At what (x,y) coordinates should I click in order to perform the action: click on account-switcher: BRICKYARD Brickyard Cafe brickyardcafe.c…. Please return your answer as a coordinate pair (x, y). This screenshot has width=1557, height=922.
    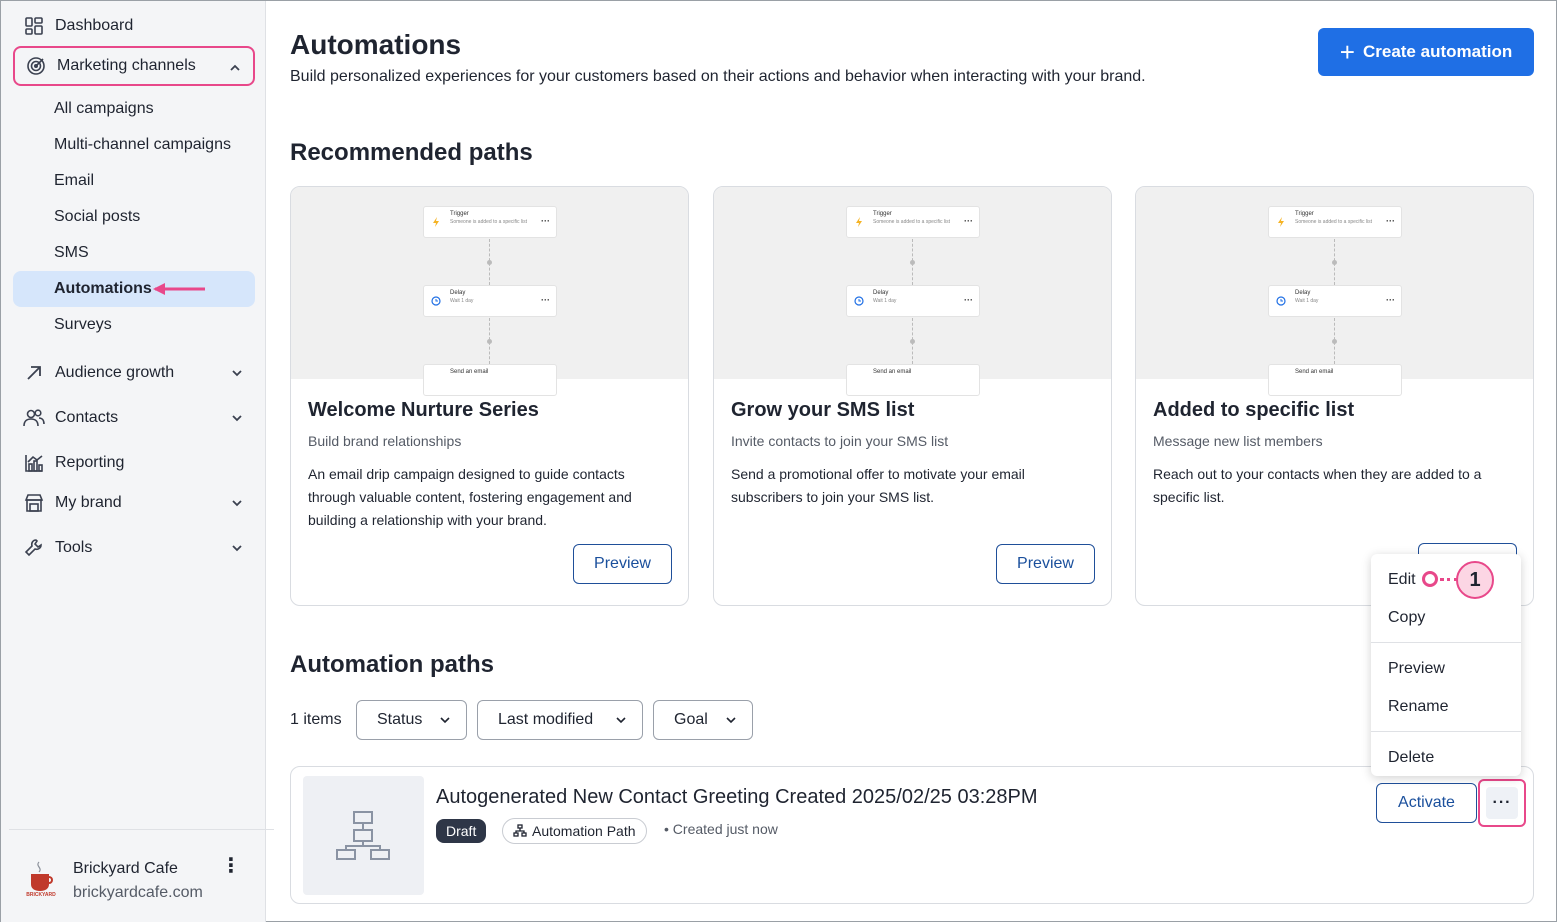
    Looking at the image, I should click on (141, 875).